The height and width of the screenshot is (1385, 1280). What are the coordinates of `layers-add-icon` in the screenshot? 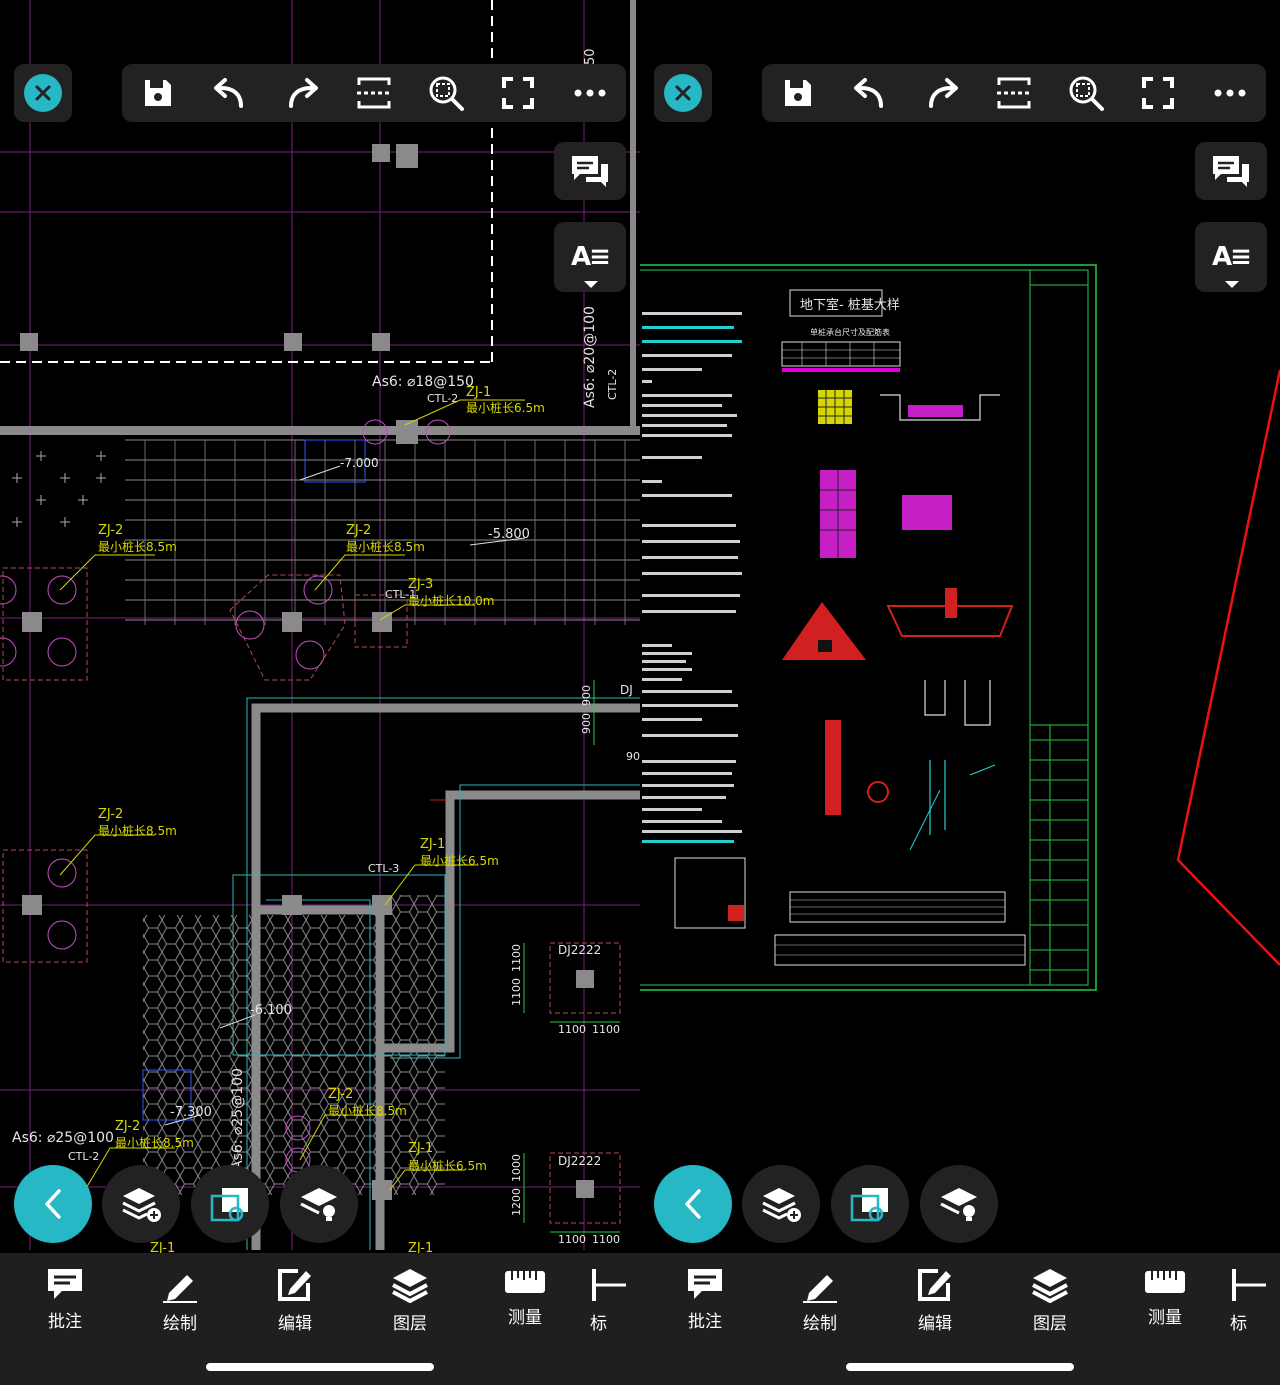 It's located at (781, 1205).